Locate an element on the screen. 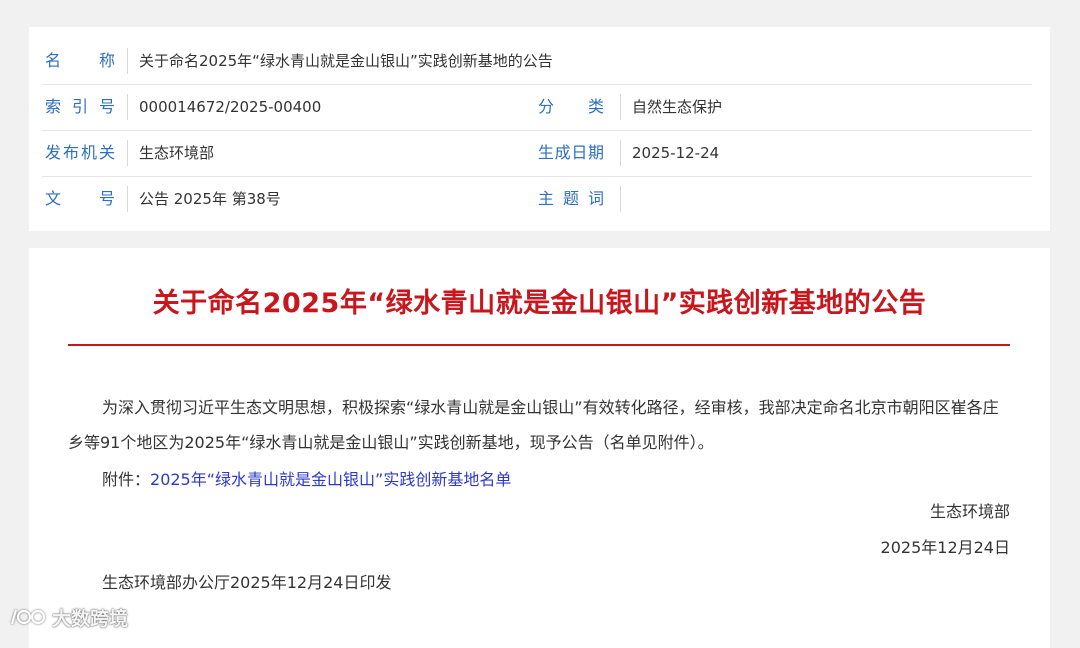 Image resolution: width=1080 pixels, height=648 pixels. watermark: 大数跨境 is located at coordinates (68, 617).